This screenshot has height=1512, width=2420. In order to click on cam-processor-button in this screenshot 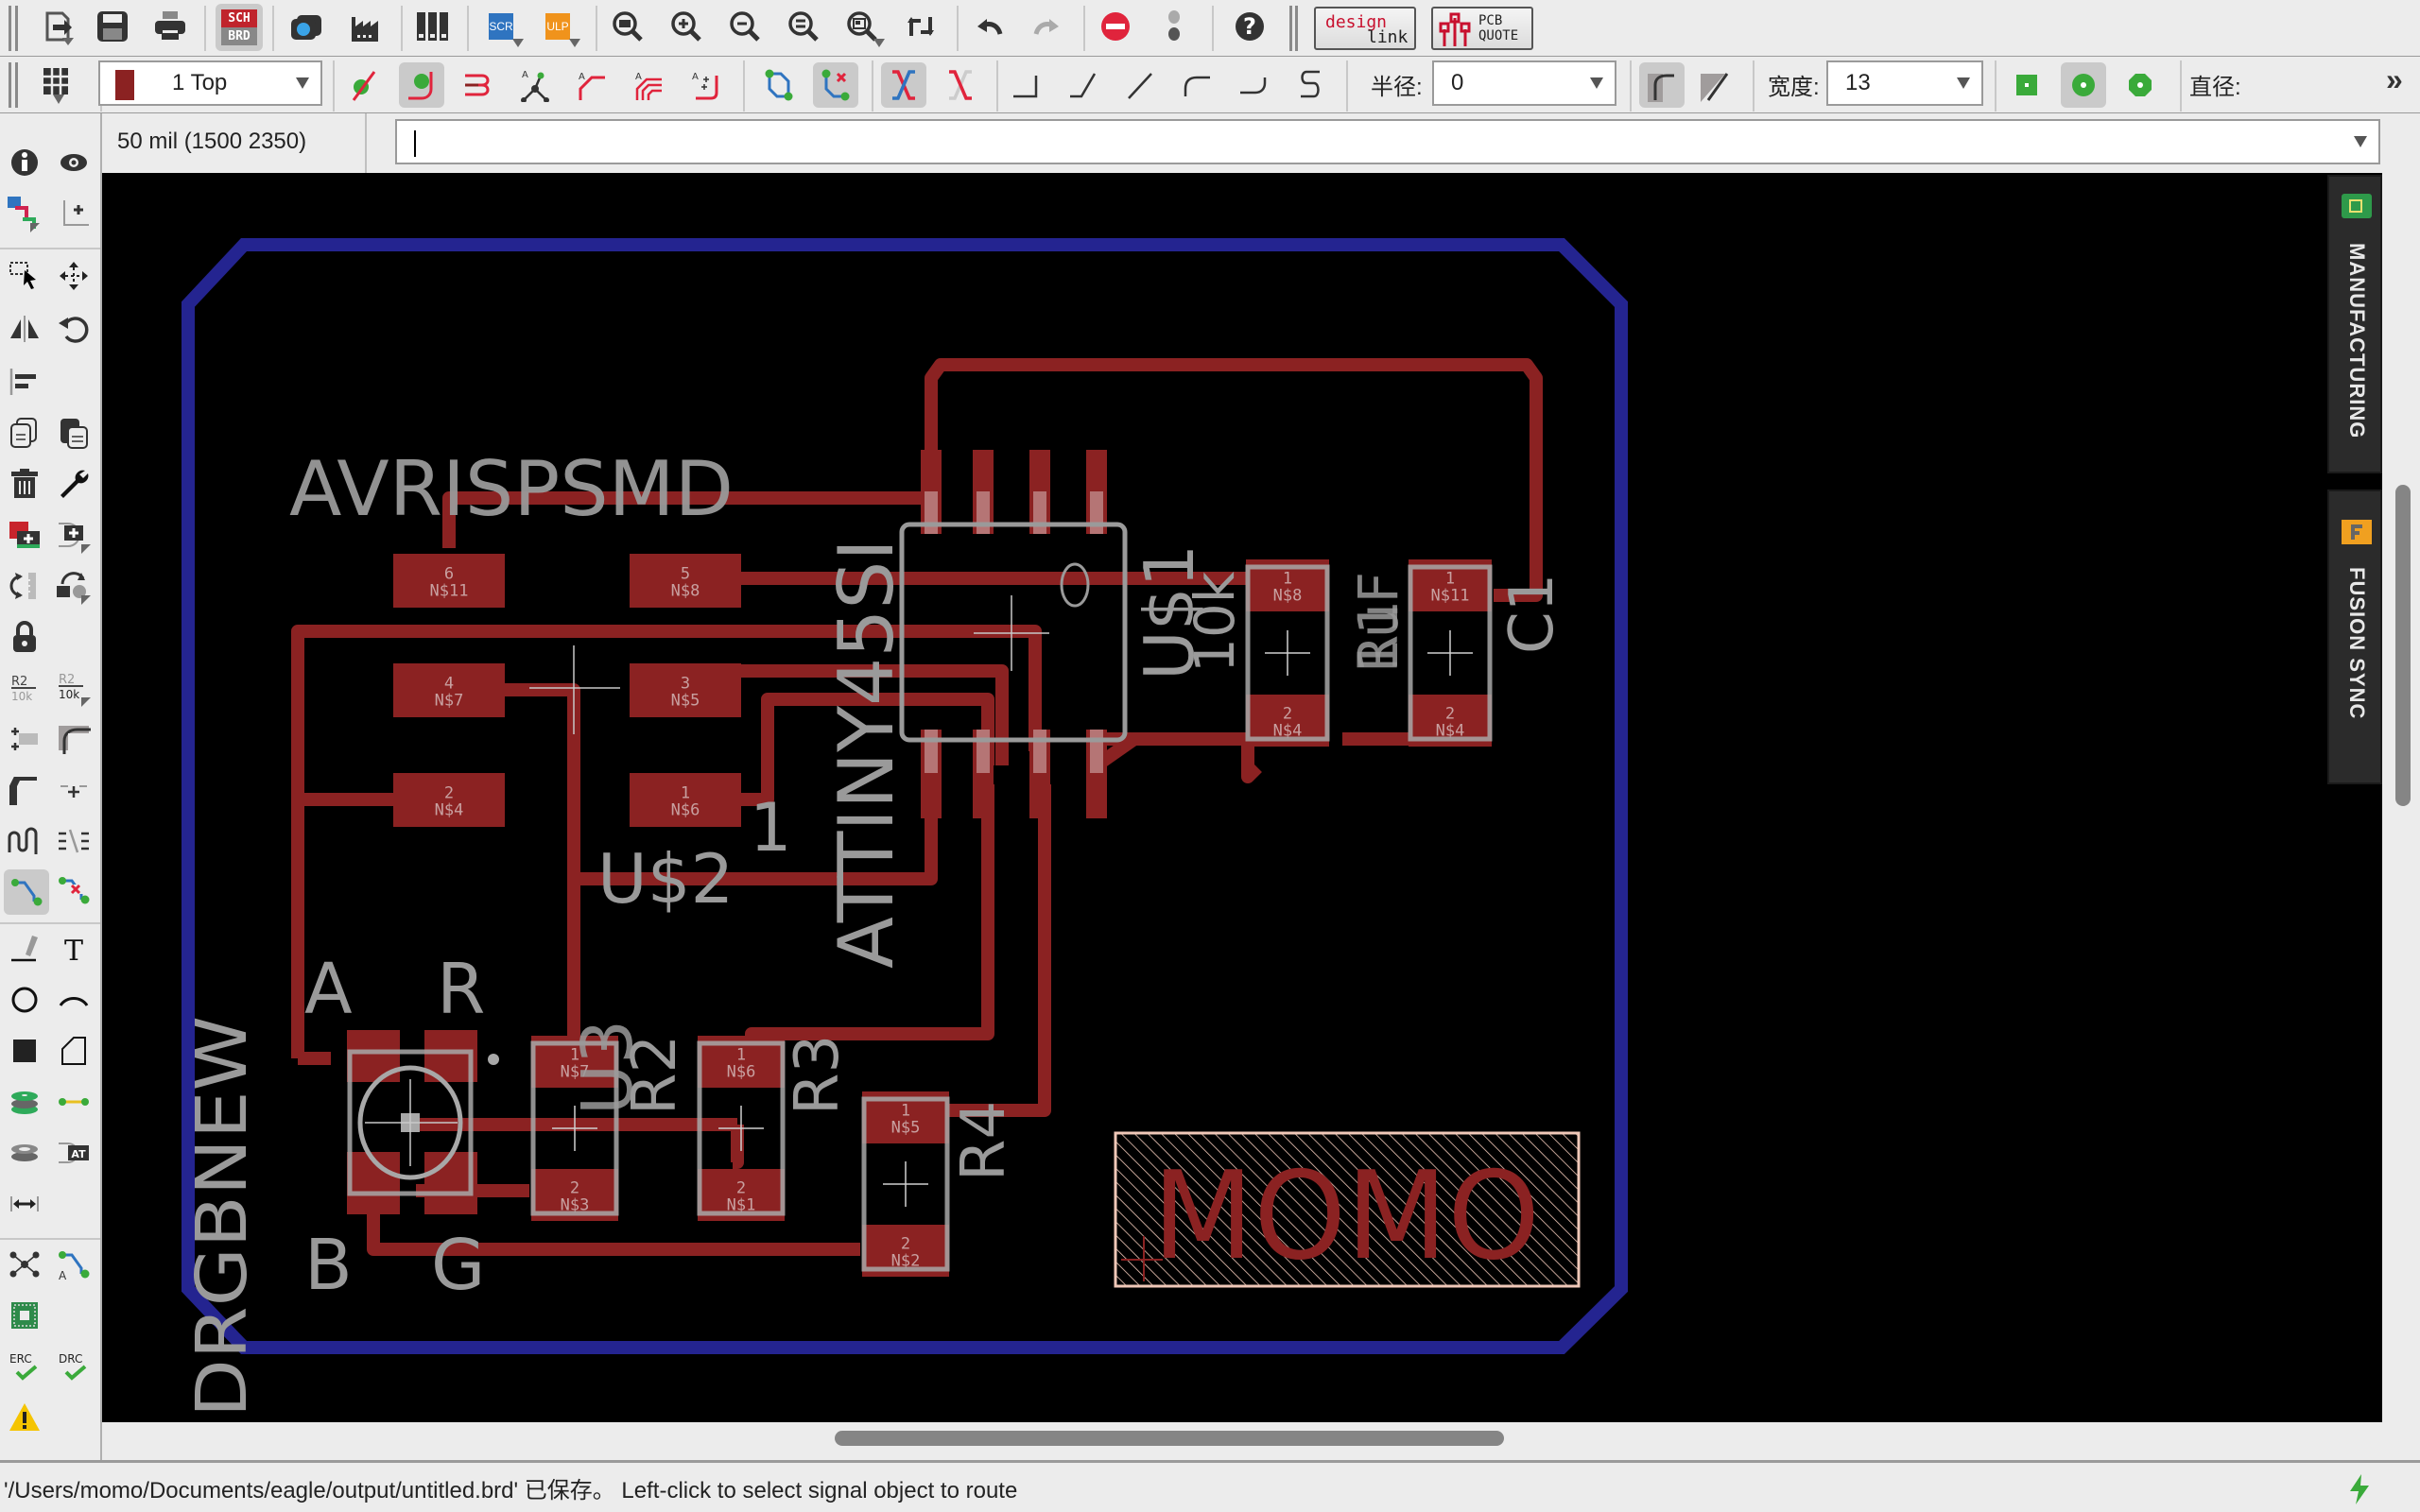, I will do `click(306, 26)`.